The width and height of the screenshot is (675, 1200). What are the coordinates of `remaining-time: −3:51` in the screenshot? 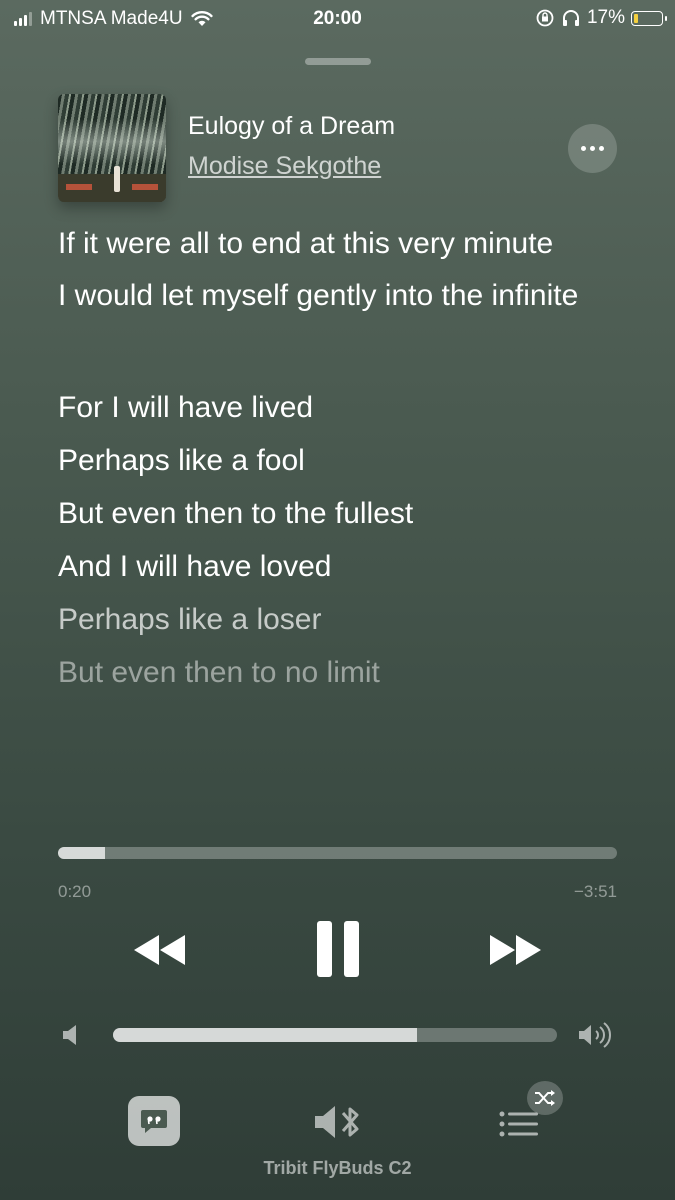 It's located at (595, 891).